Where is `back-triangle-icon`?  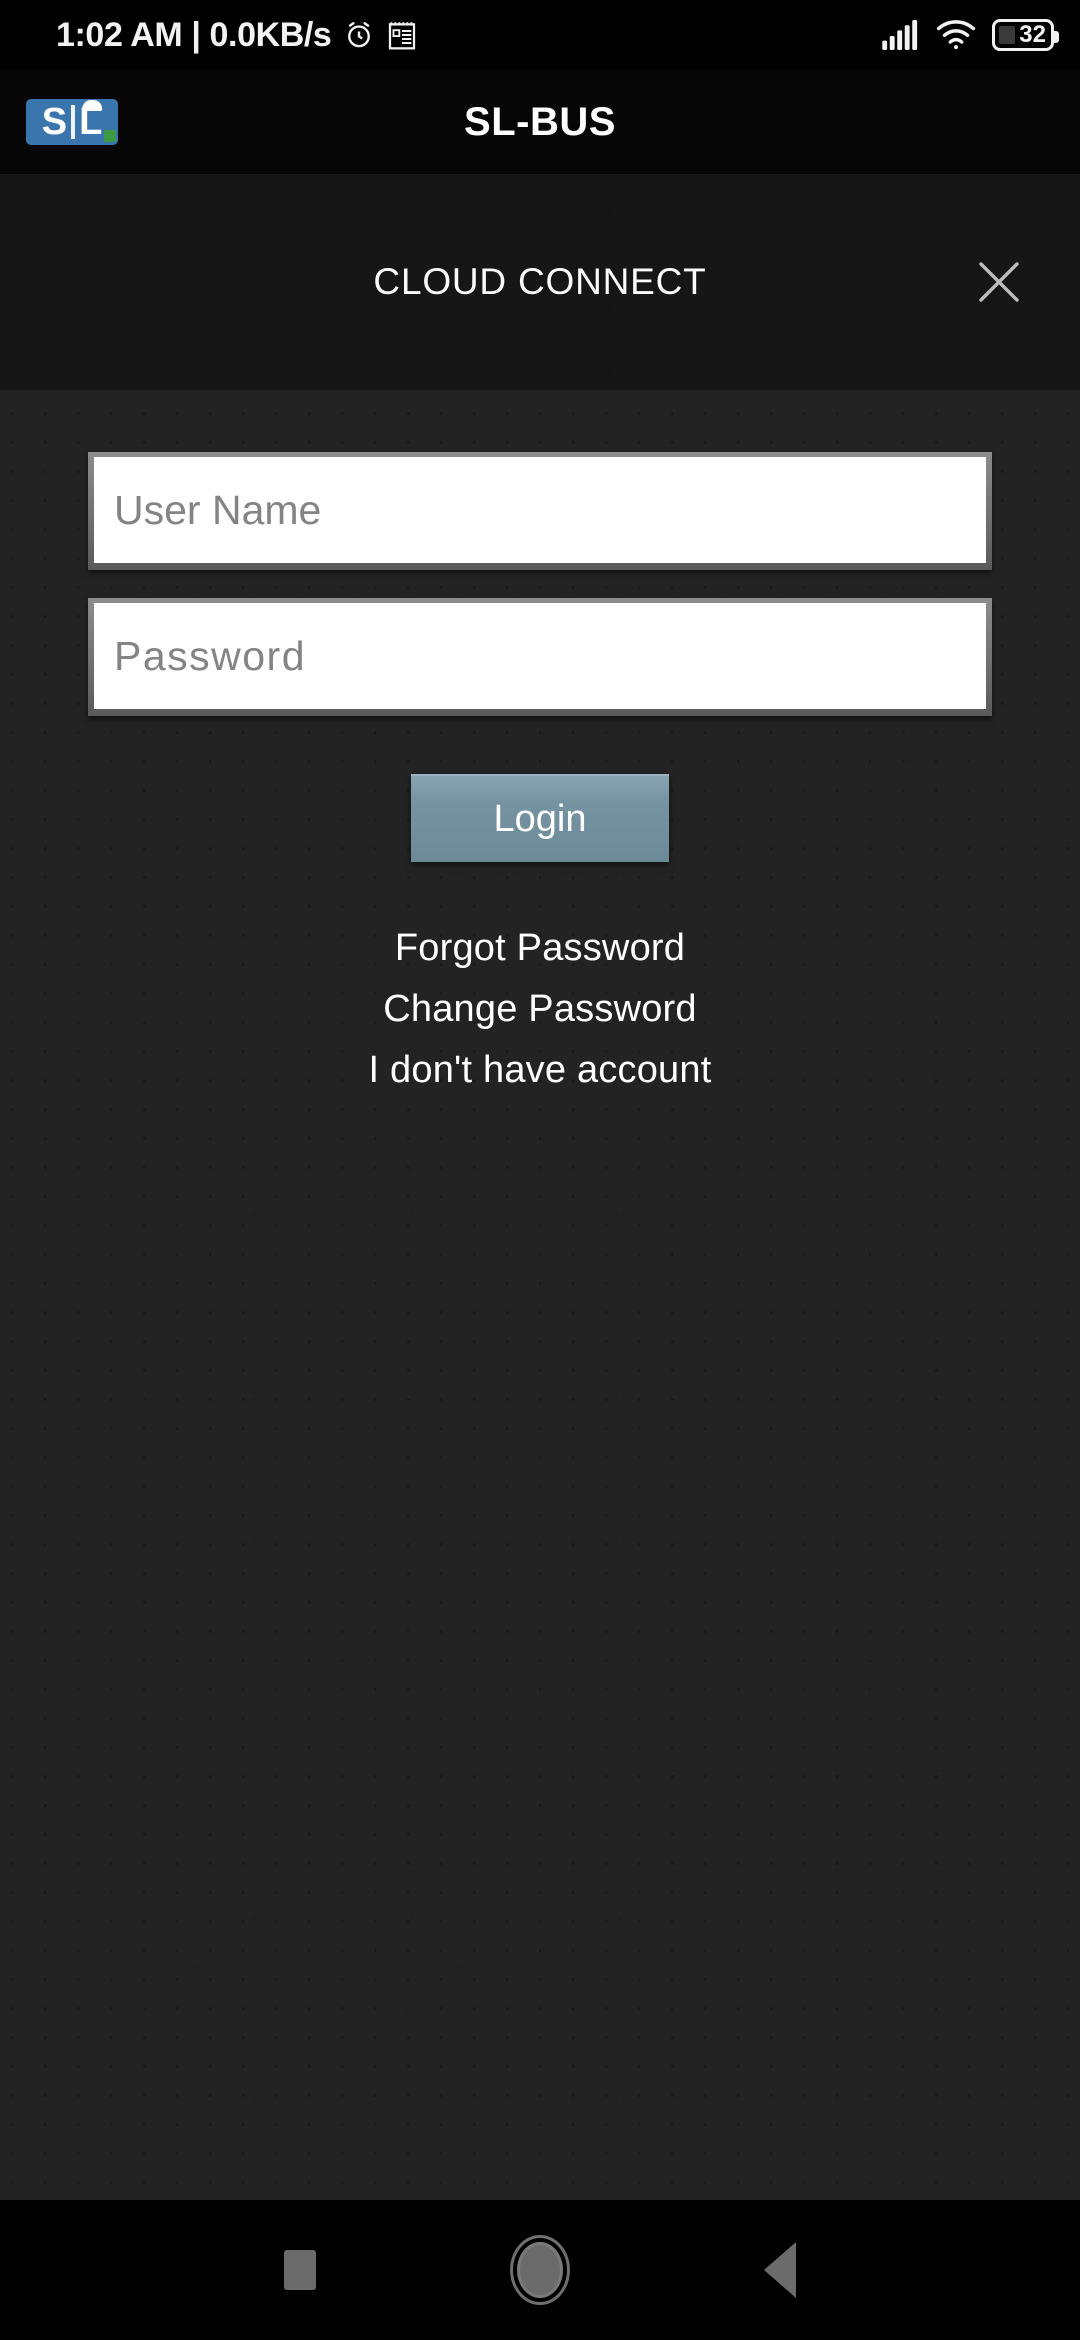
back-triangle-icon is located at coordinates (780, 2270).